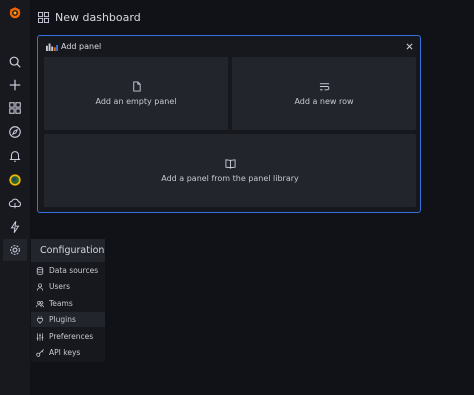 The width and height of the screenshot is (474, 395). I want to click on menu-item-api-keys: API keys, so click(68, 352).